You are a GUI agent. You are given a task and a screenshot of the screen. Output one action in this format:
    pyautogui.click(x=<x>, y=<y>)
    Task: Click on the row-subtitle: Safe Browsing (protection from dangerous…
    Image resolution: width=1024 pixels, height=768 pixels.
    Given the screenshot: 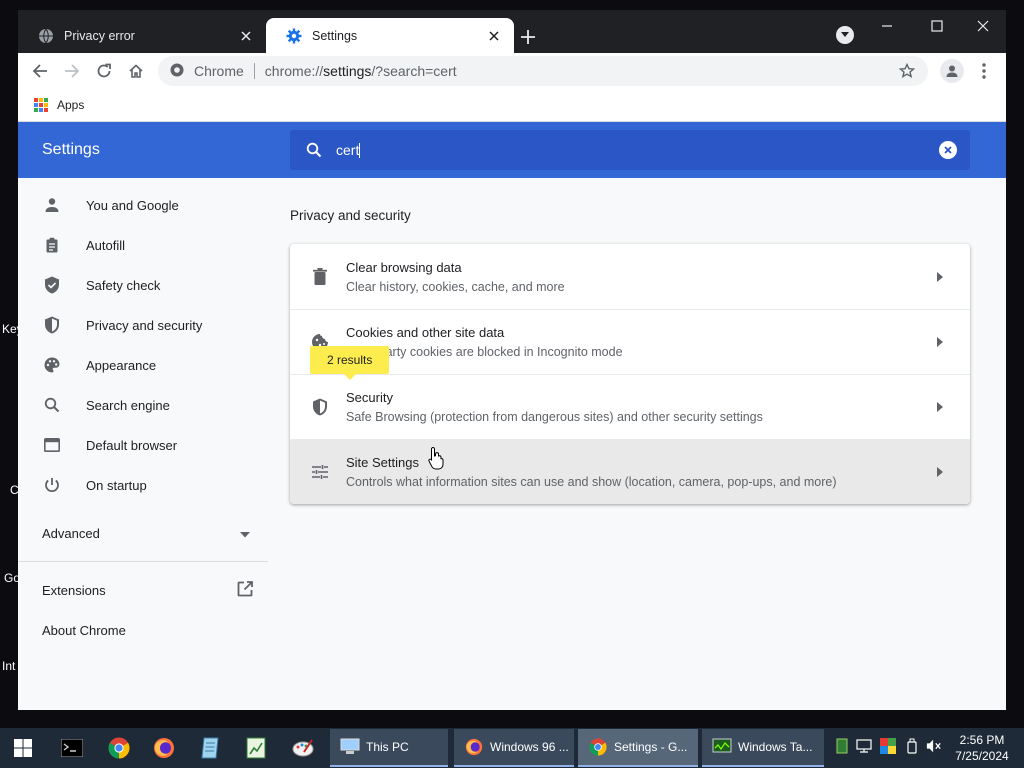 What is the action you would take?
    pyautogui.click(x=554, y=417)
    